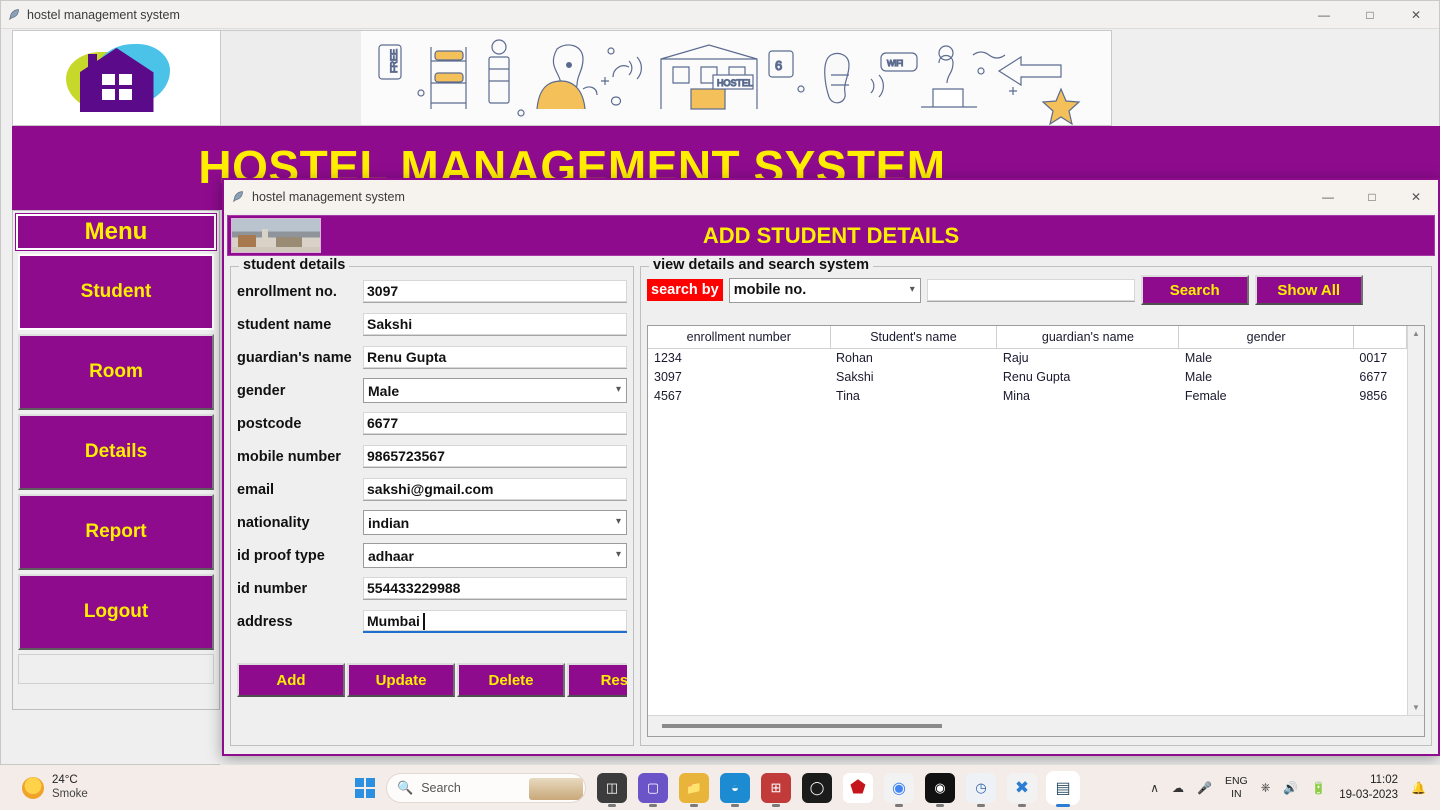  What do you see at coordinates (716, 789) in the screenshot?
I see `taskbar-center: 🔍 Search ◫ ▢ 📁 ◒ ⊞ ◯ ⬟ ◉ ◉ ◷ ✖ ▤` at bounding box center [716, 789].